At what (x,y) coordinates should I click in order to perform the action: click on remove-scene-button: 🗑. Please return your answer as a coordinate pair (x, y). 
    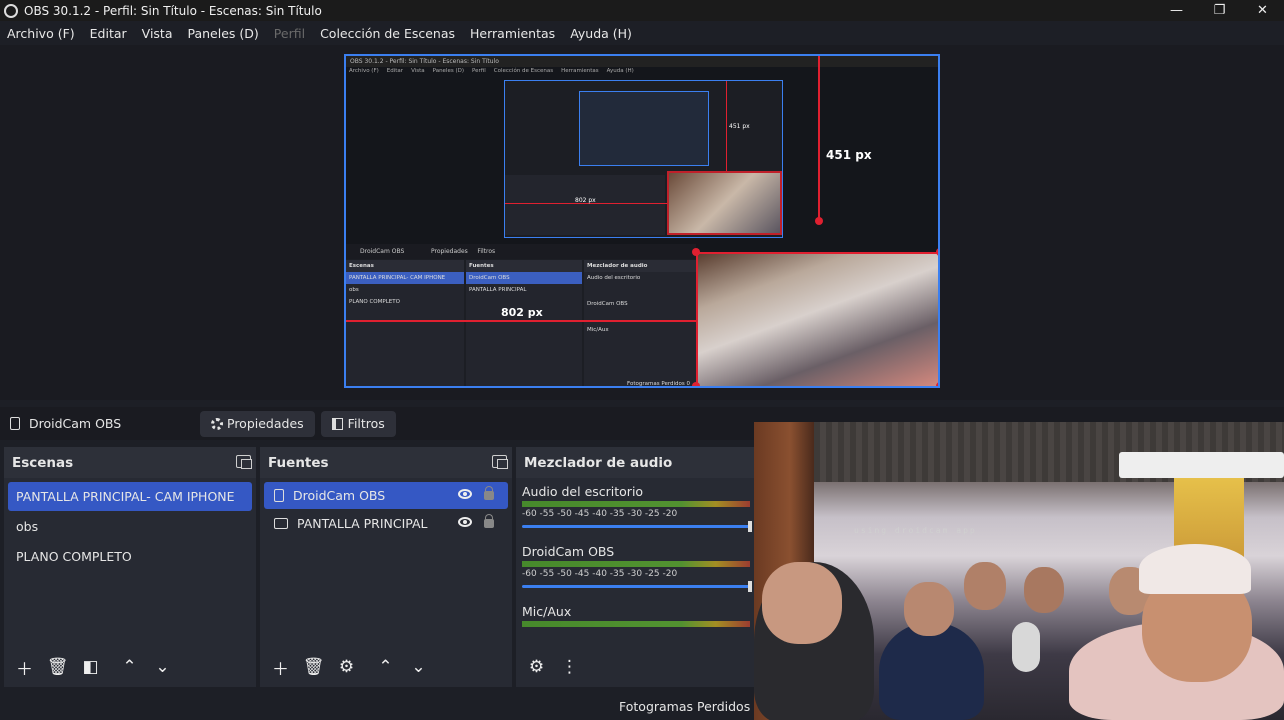
    Looking at the image, I should click on (57, 667).